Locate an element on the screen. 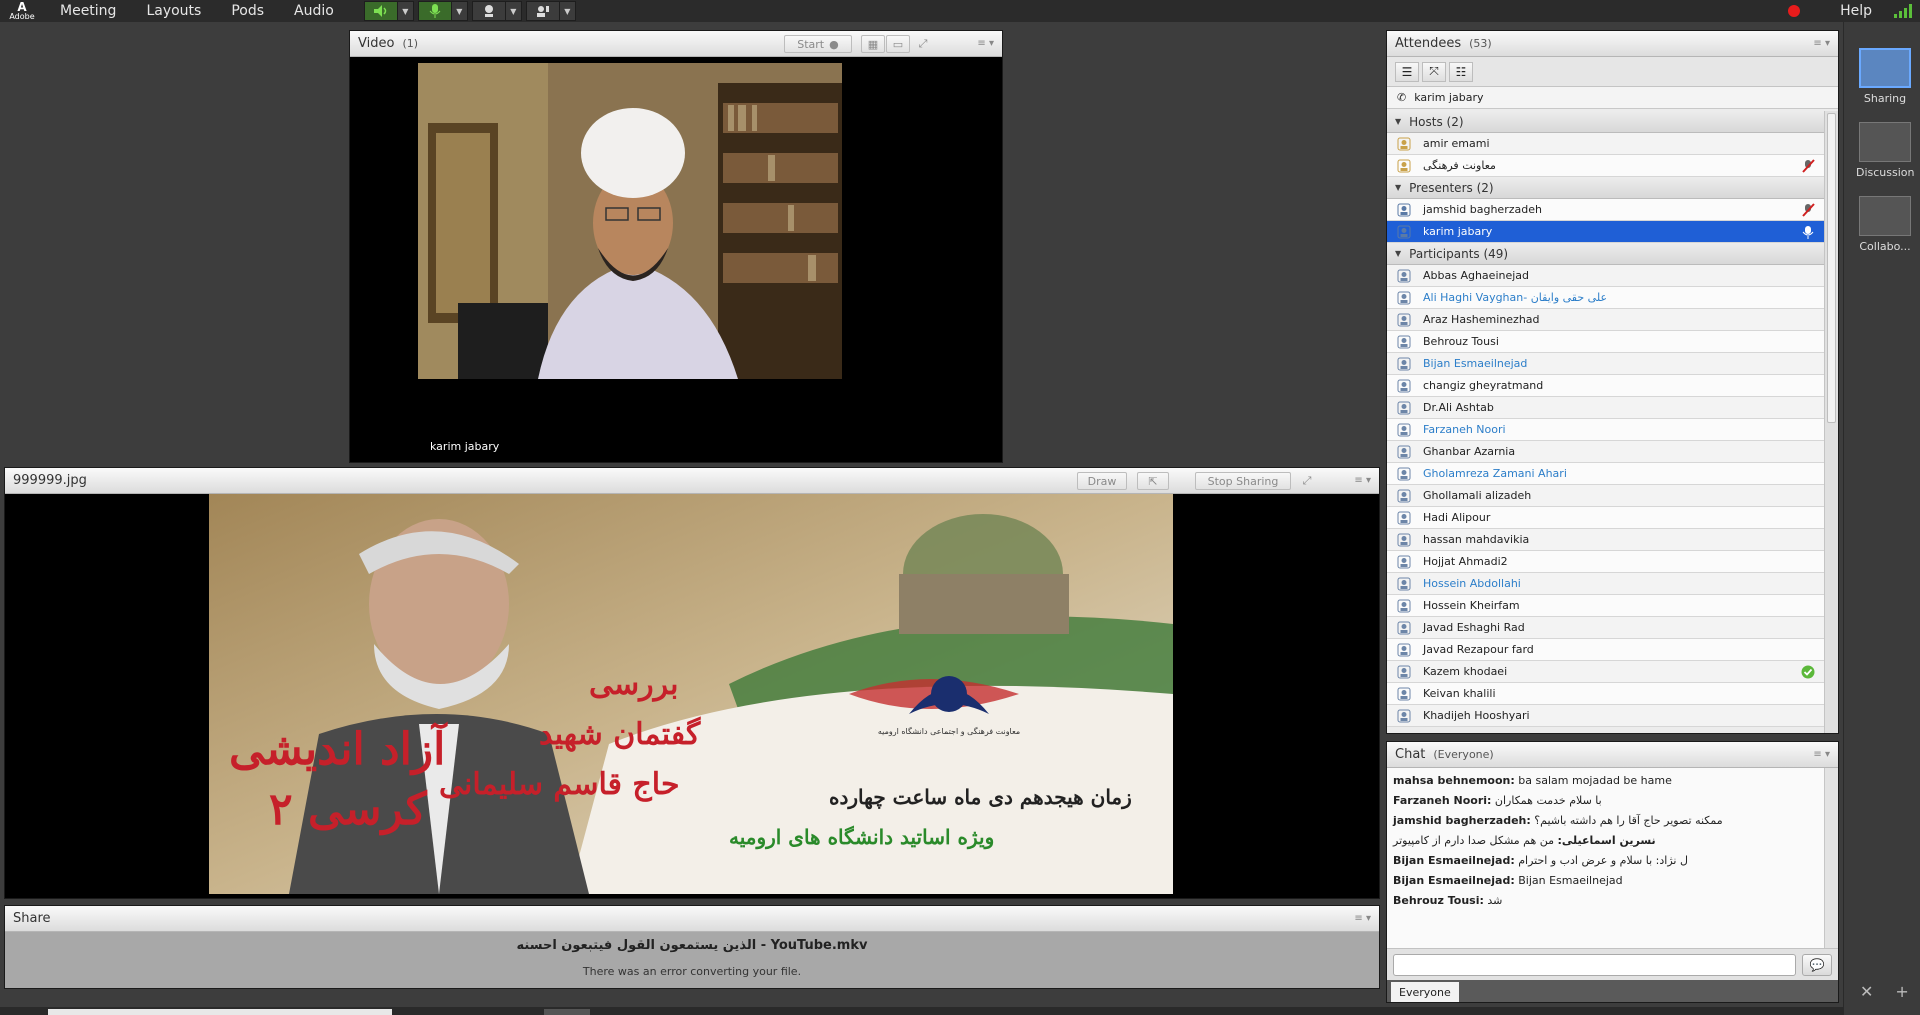 This screenshot has height=1015, width=1920. stop-sharing-button: Stop Sharing is located at coordinates (1243, 481).